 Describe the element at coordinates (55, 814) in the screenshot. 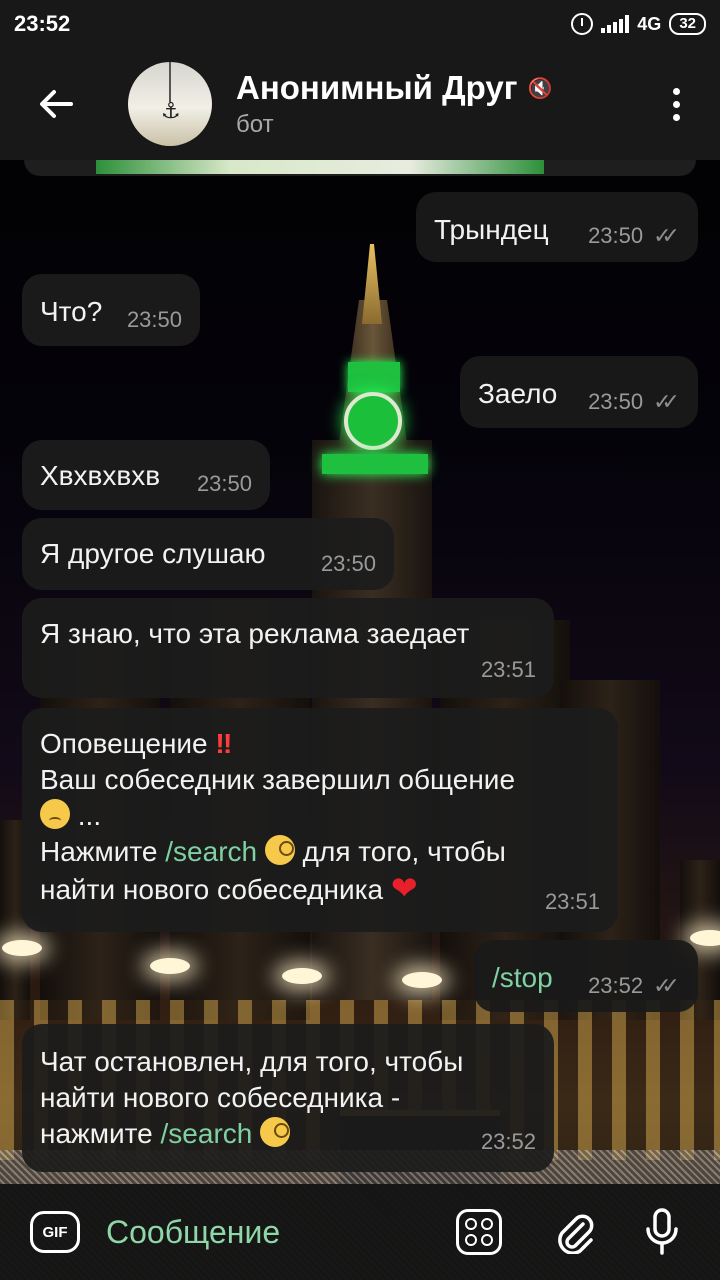

I see `pensive-face-icon` at that location.